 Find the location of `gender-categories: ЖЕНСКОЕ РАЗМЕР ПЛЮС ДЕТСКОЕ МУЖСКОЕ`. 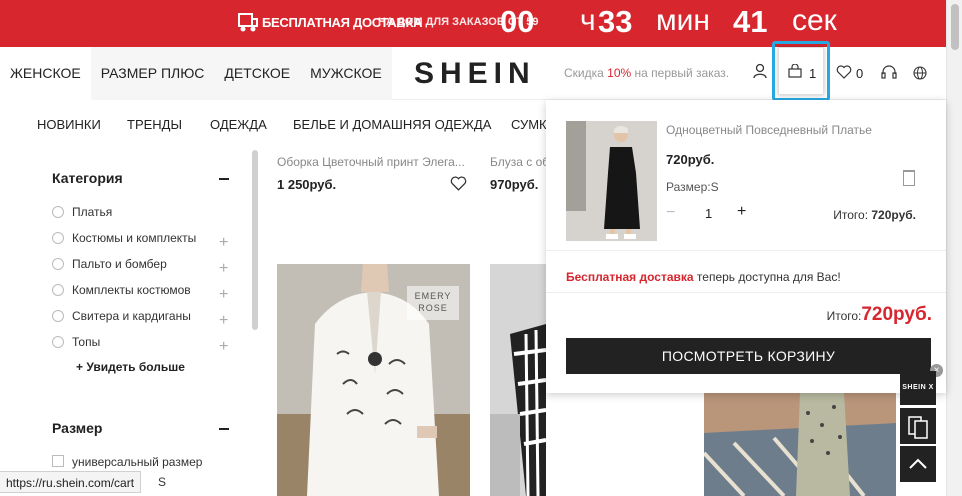

gender-categories: ЖЕНСКОЕ РАЗМЕР ПЛЮС ДЕТСКОЕ МУЖСКОЕ is located at coordinates (196, 73).